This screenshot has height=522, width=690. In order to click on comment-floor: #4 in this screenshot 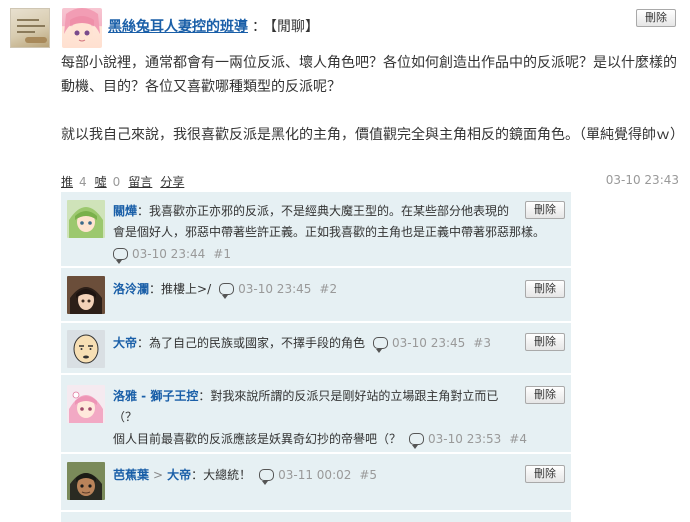, I will do `click(518, 439)`.